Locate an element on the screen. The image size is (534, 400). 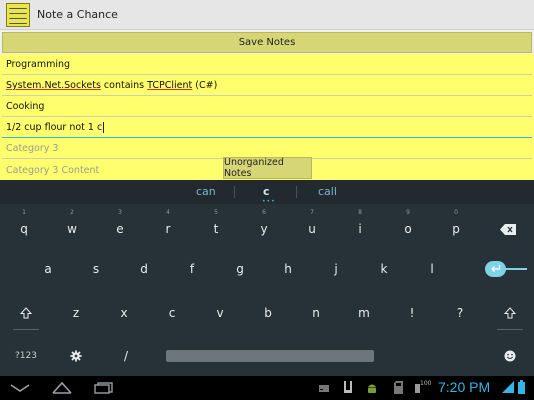
suggestion-right: call is located at coordinates (327, 191).